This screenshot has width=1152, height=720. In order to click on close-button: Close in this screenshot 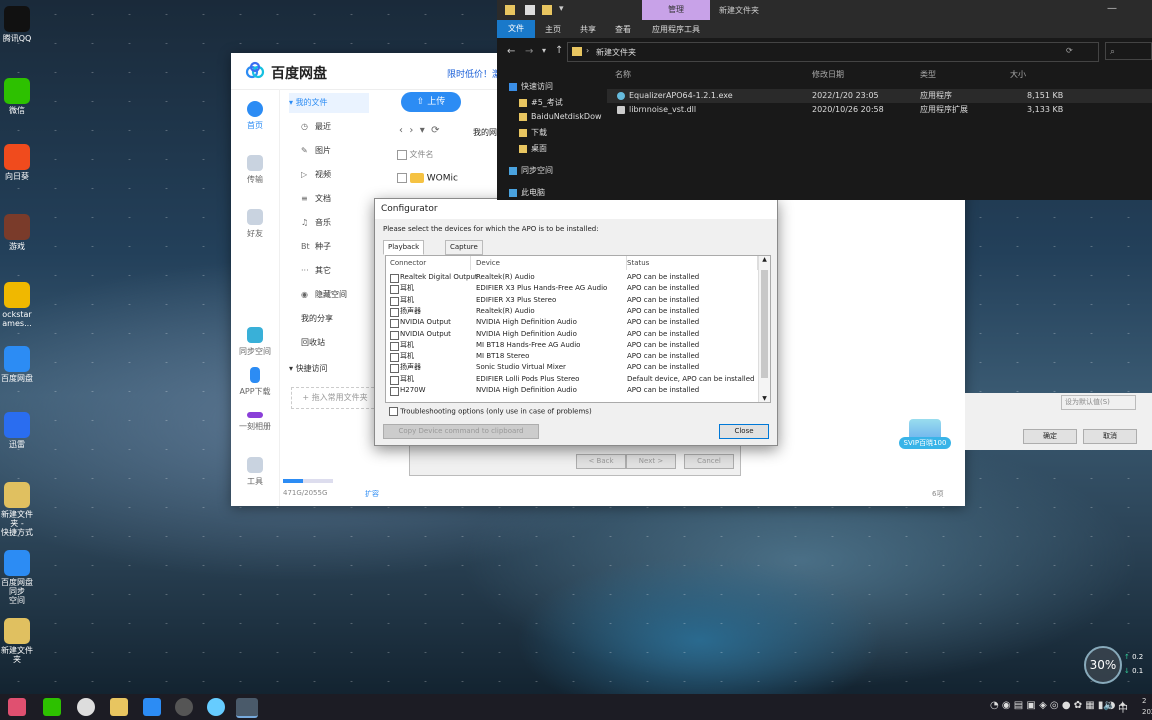, I will do `click(744, 431)`.